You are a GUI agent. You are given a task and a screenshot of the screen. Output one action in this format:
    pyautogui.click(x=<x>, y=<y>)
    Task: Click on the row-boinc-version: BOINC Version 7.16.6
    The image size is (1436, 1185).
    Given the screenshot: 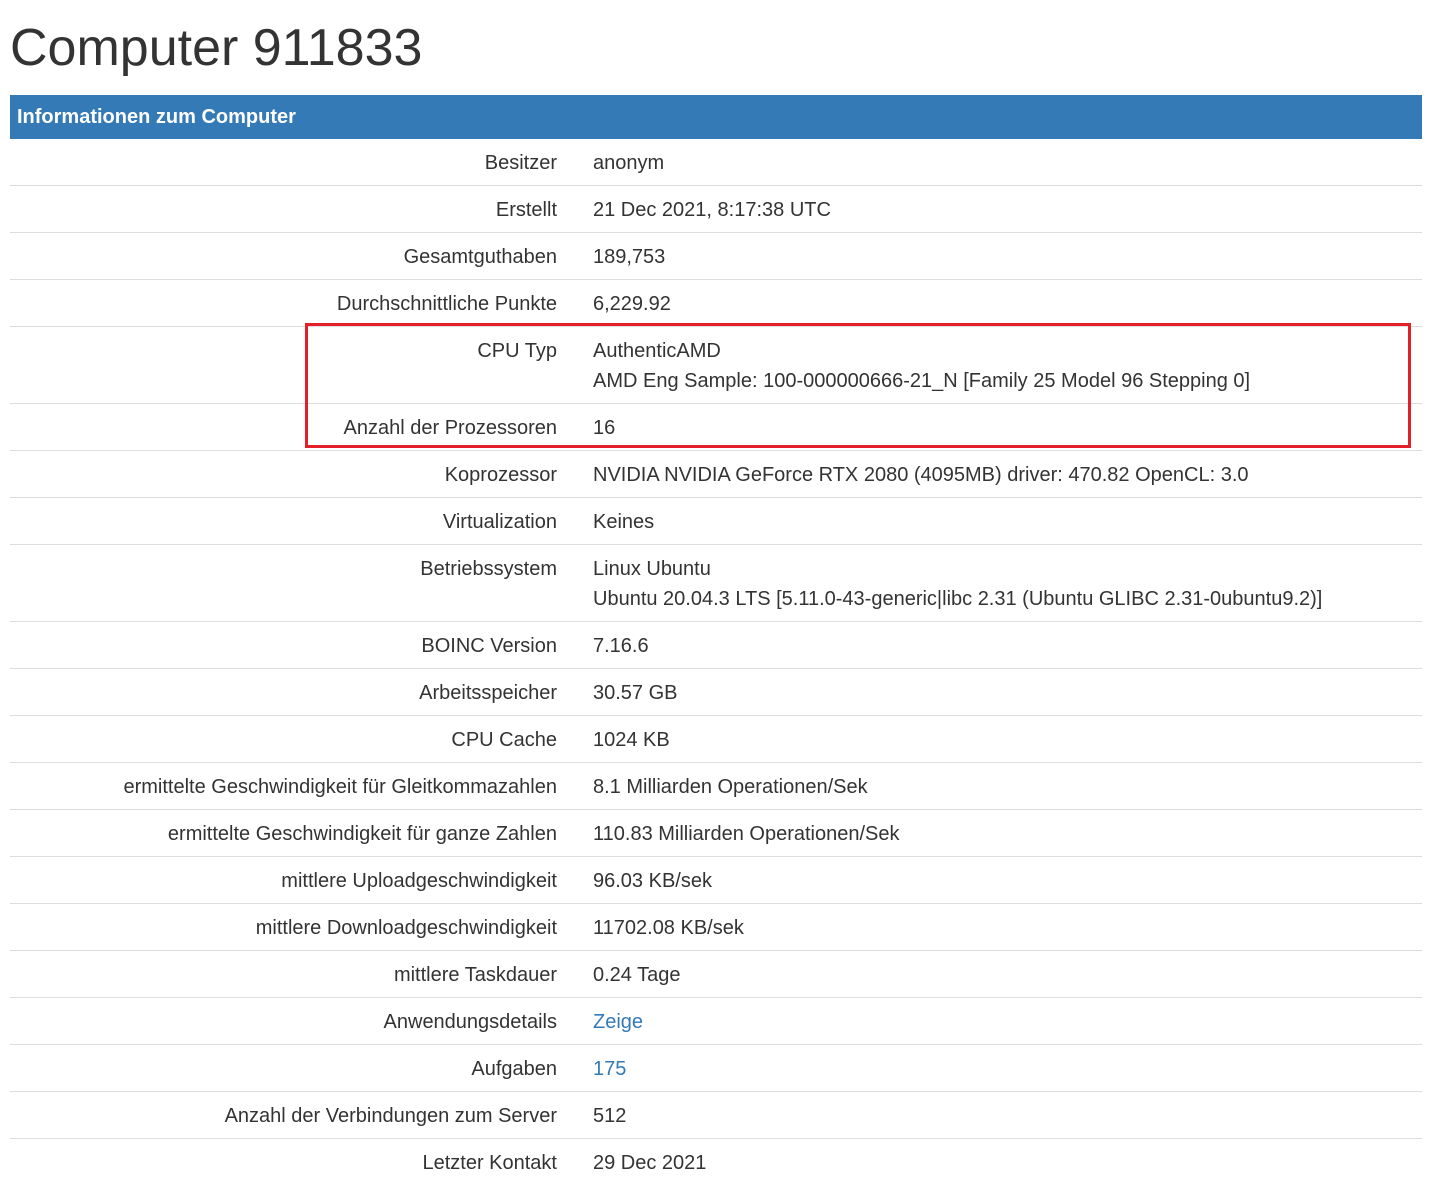 What is the action you would take?
    pyautogui.click(x=716, y=645)
    